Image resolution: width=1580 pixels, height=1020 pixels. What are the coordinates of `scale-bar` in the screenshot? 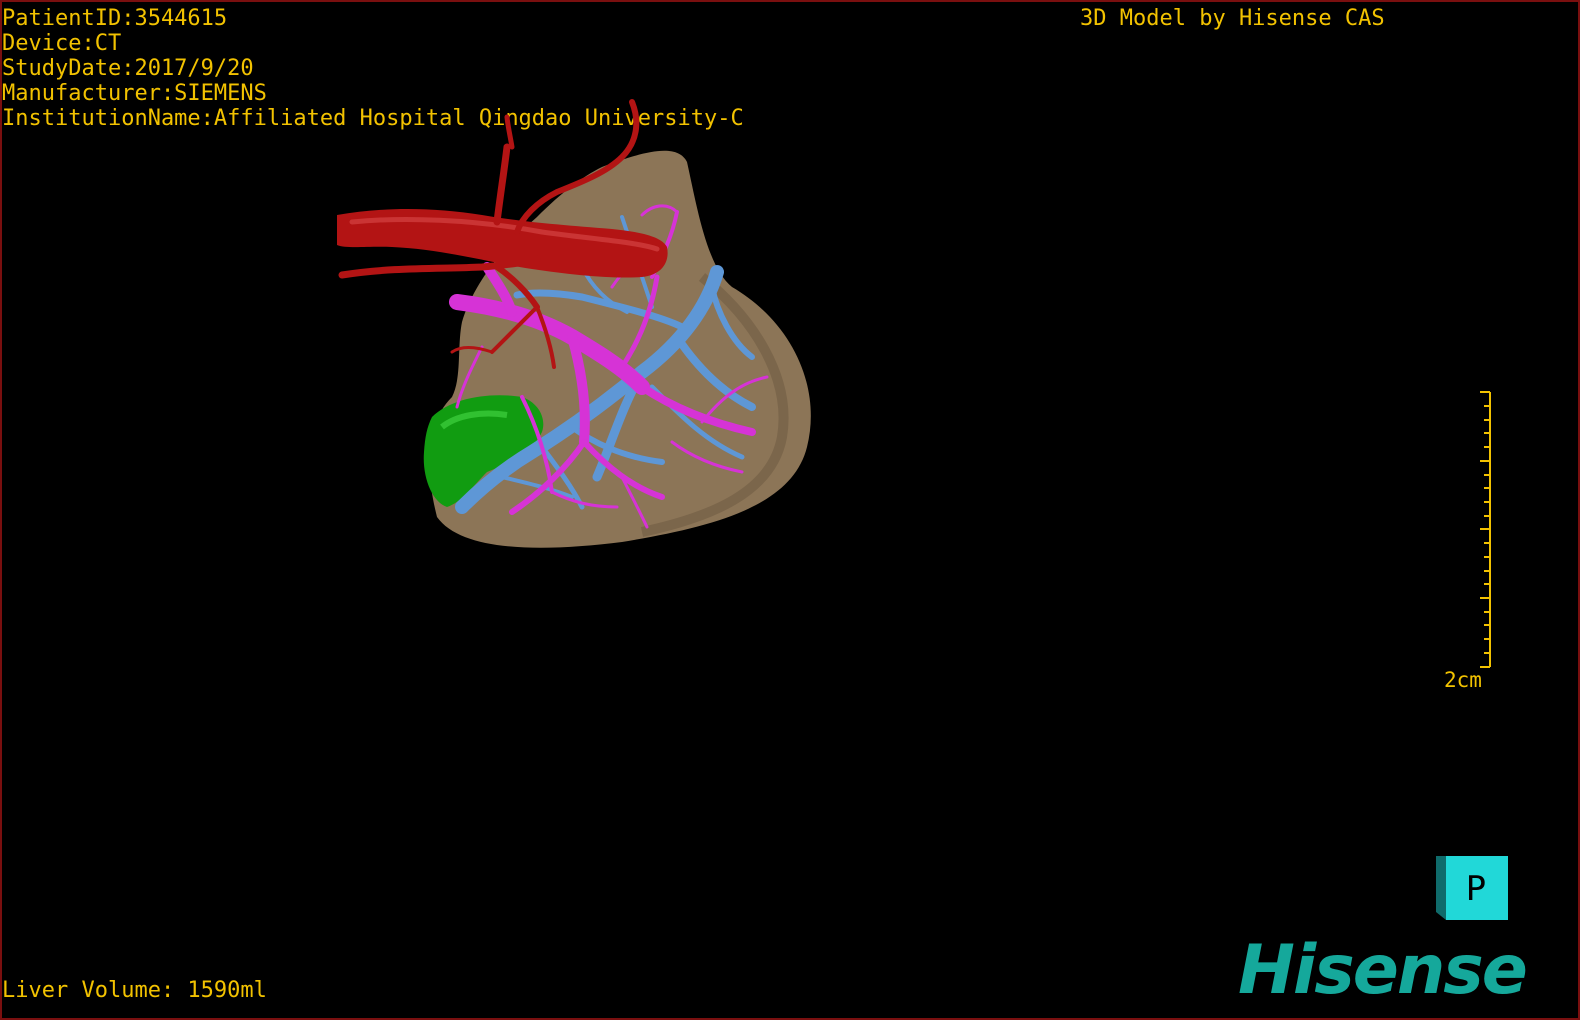 It's located at (1485, 529).